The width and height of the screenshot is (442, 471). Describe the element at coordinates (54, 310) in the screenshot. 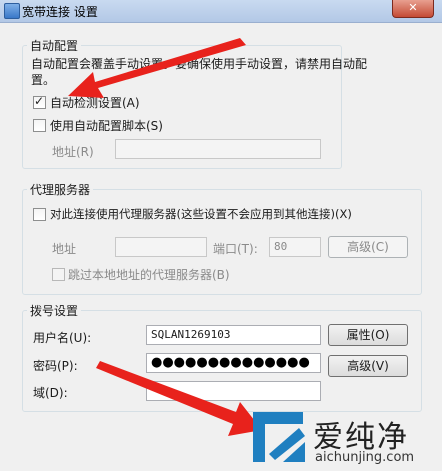

I see `dialup-legend: 拨号设置` at that location.